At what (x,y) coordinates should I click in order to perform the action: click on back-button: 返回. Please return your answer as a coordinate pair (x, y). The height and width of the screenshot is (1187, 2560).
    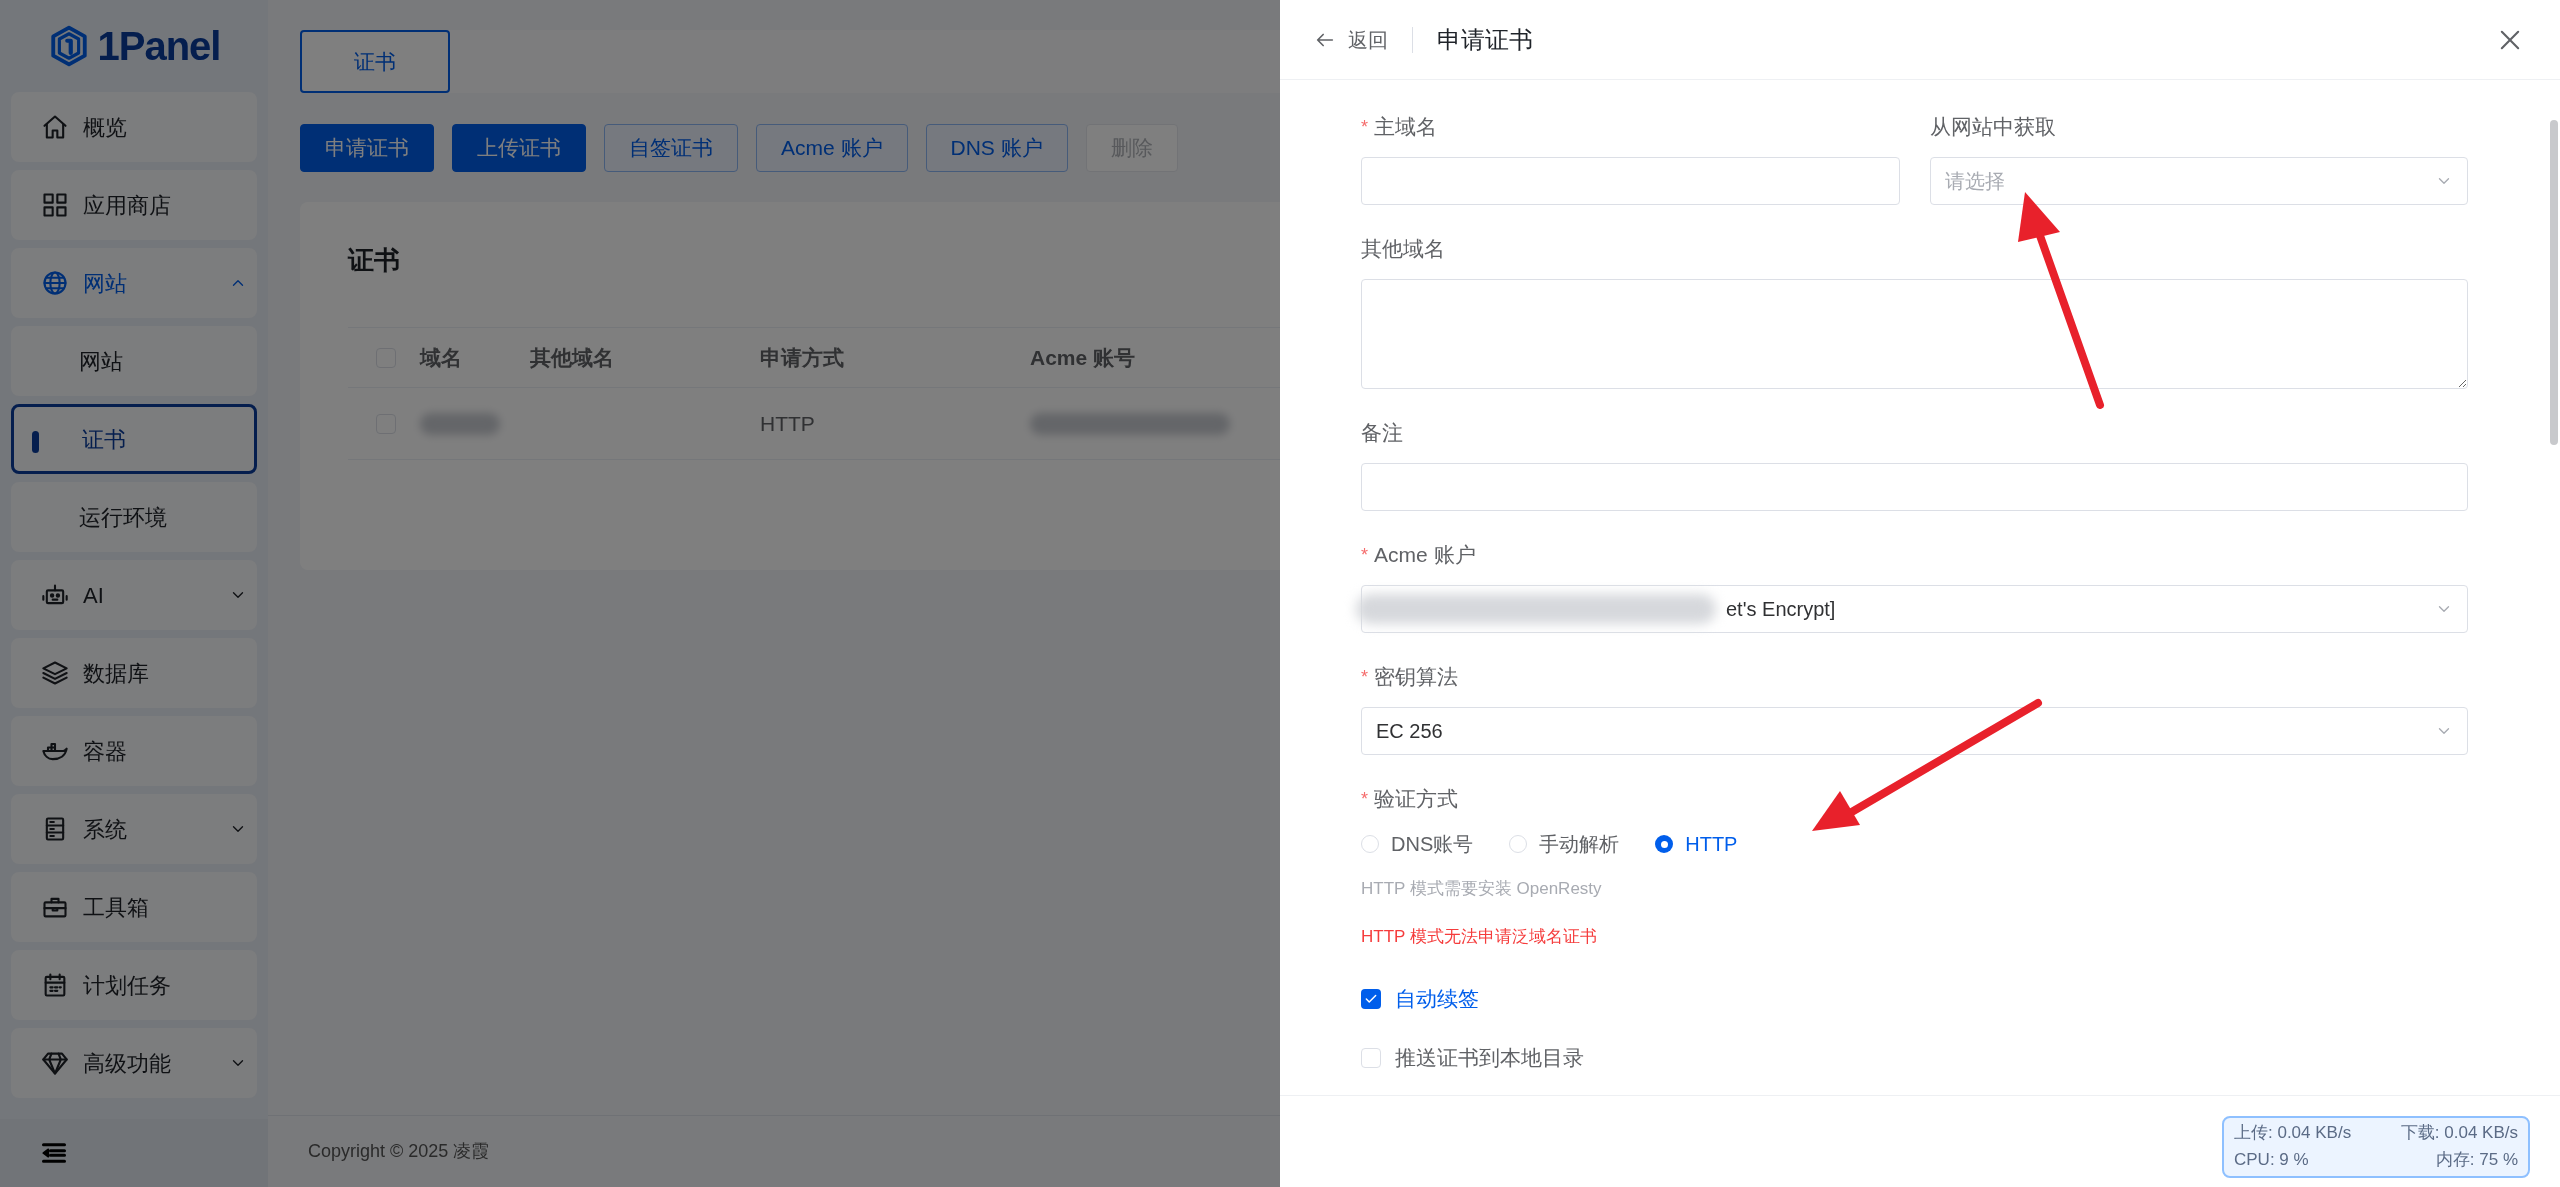
    Looking at the image, I should click on (1351, 39).